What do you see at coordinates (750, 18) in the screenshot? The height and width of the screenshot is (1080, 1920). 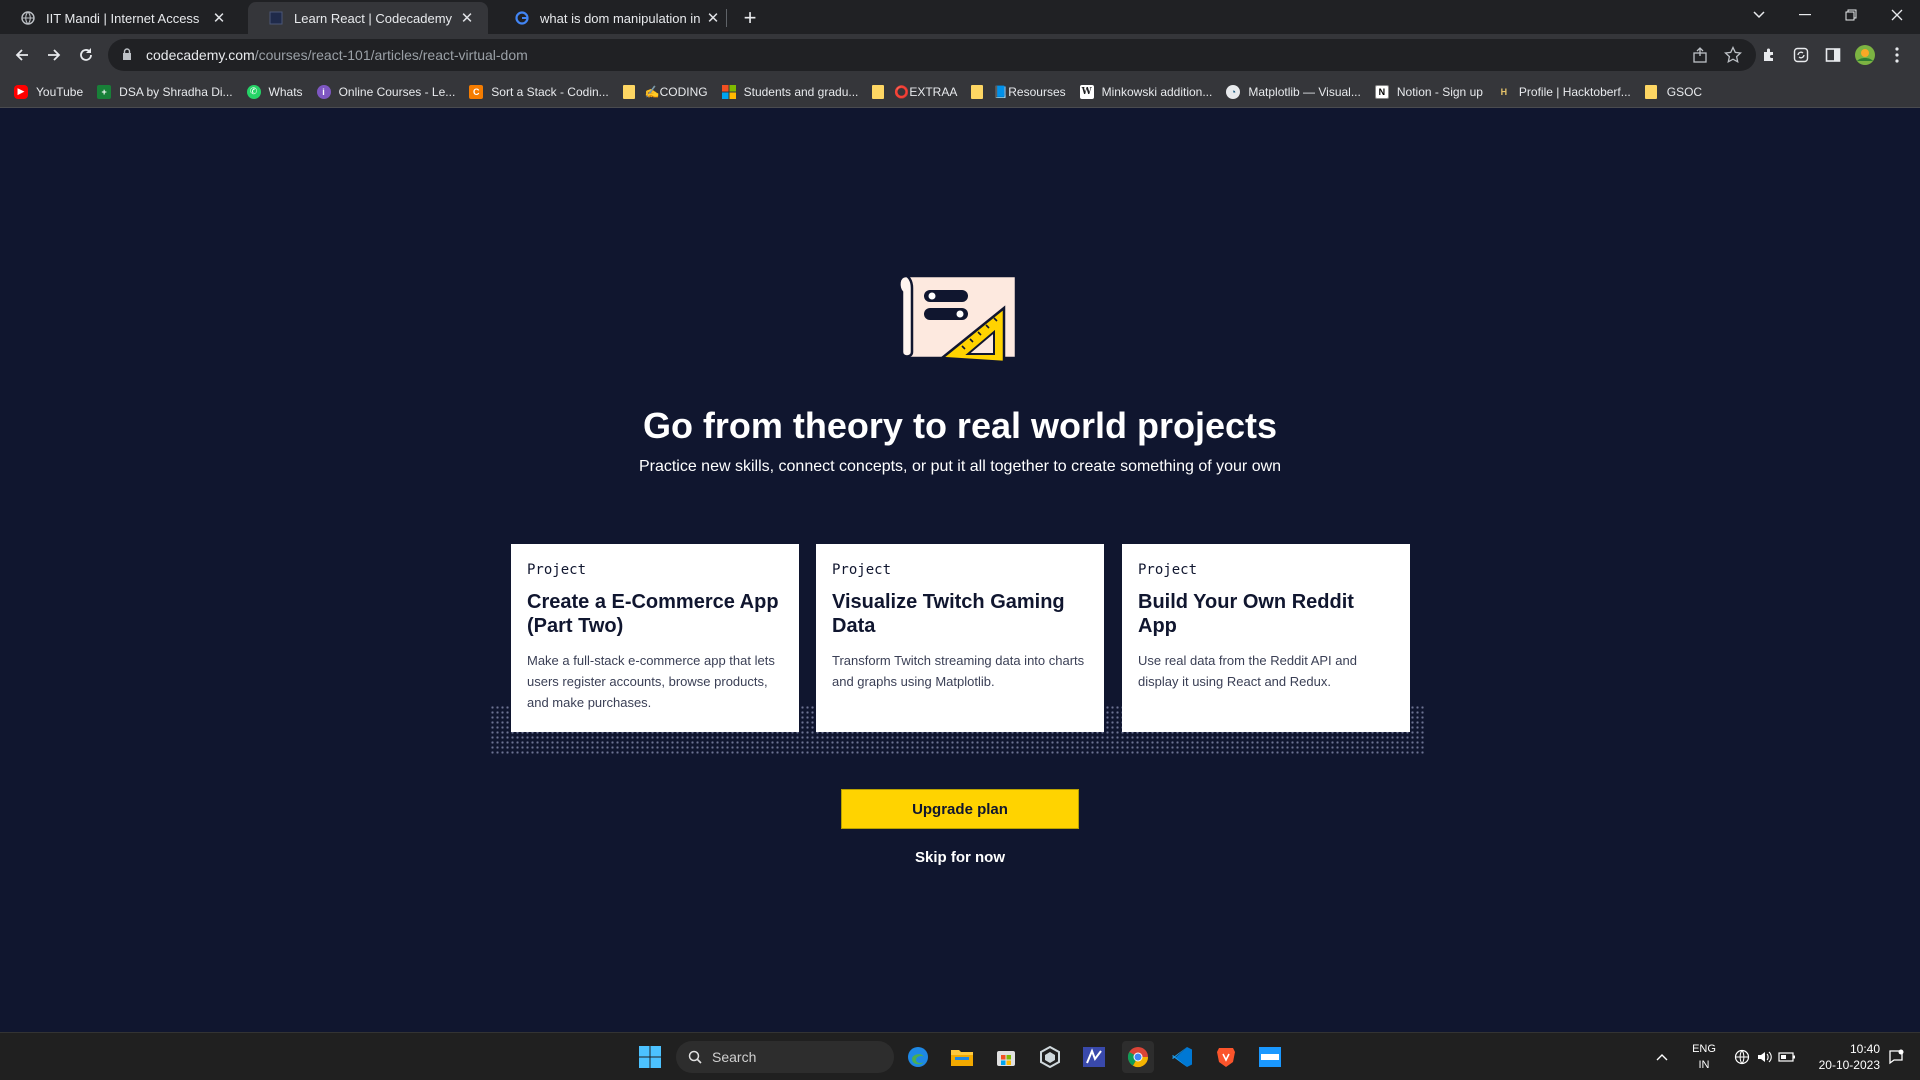 I see `new-tab-button: +` at bounding box center [750, 18].